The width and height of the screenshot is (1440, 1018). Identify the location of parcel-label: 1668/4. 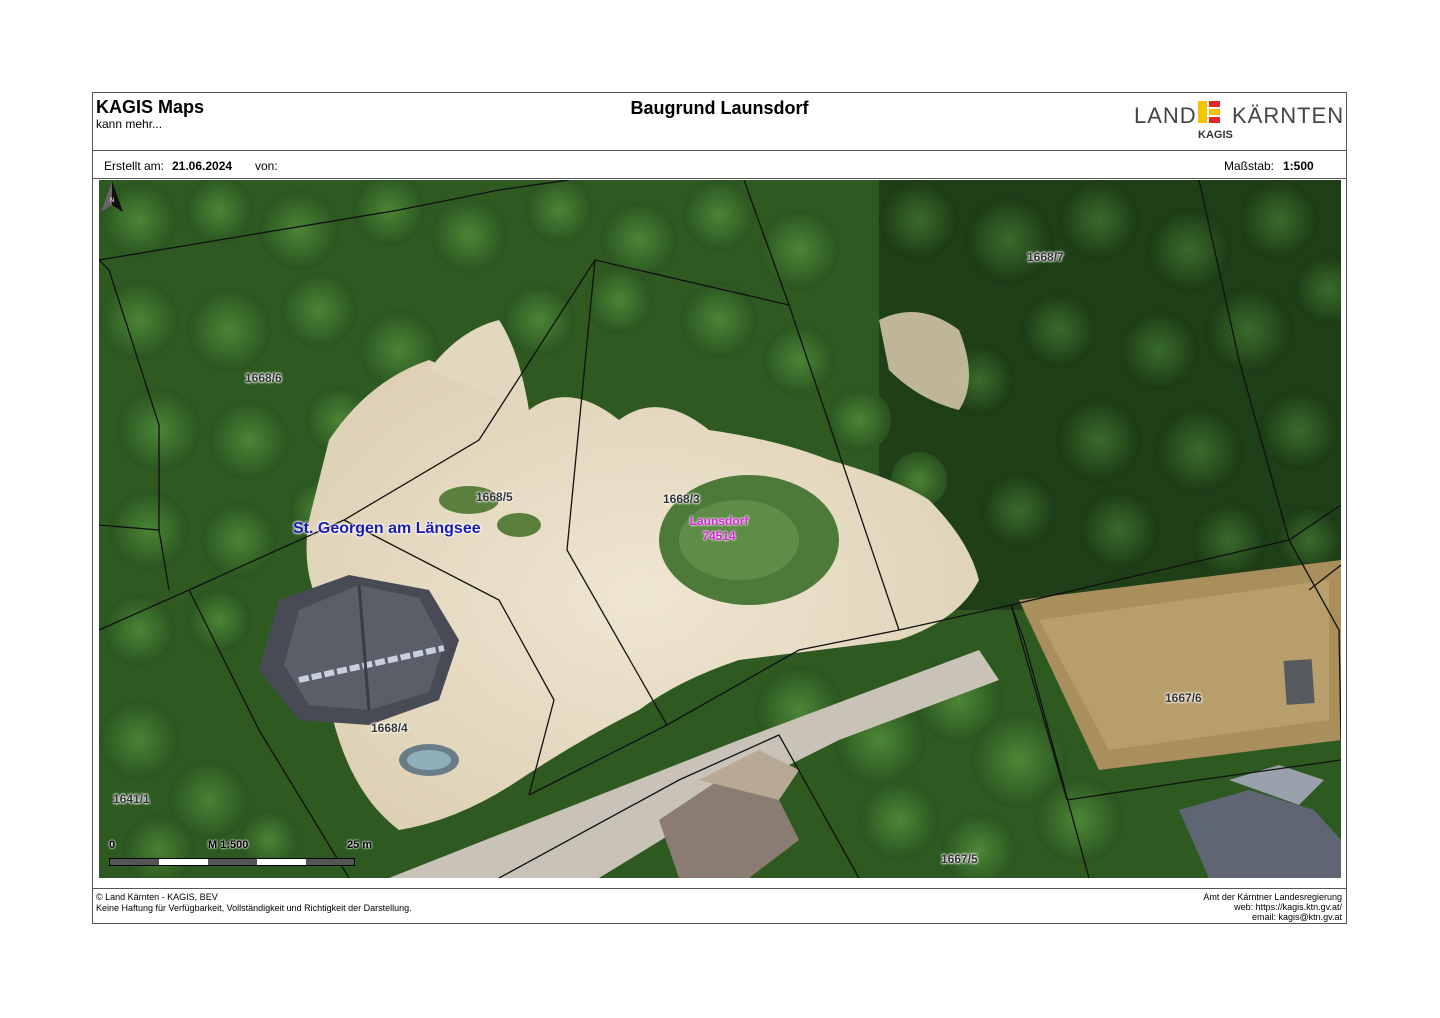
(389, 728).